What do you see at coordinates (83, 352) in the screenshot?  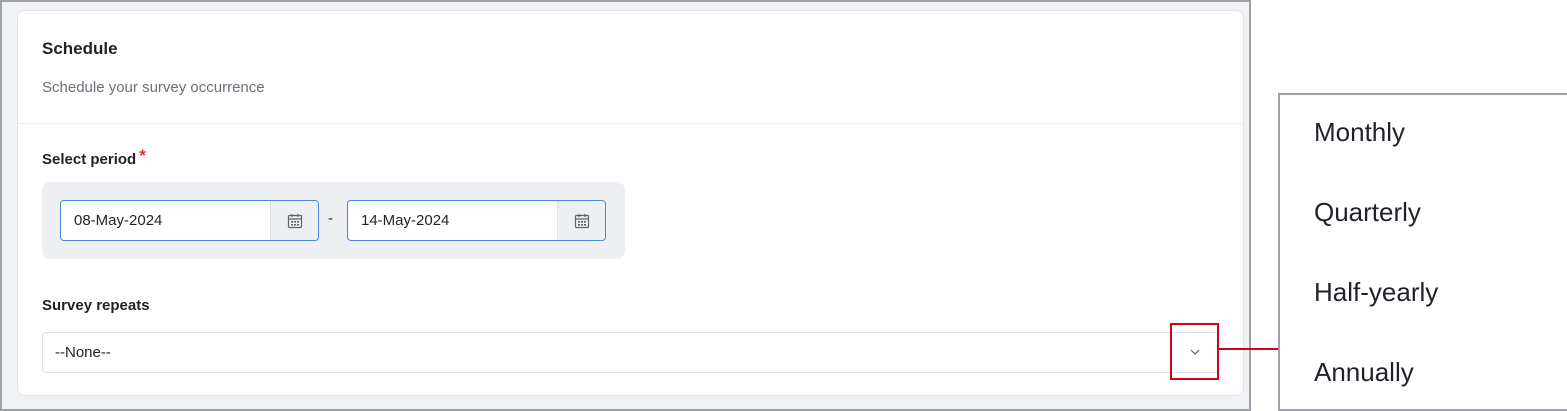 I see `survey-repeats-value: --None--` at bounding box center [83, 352].